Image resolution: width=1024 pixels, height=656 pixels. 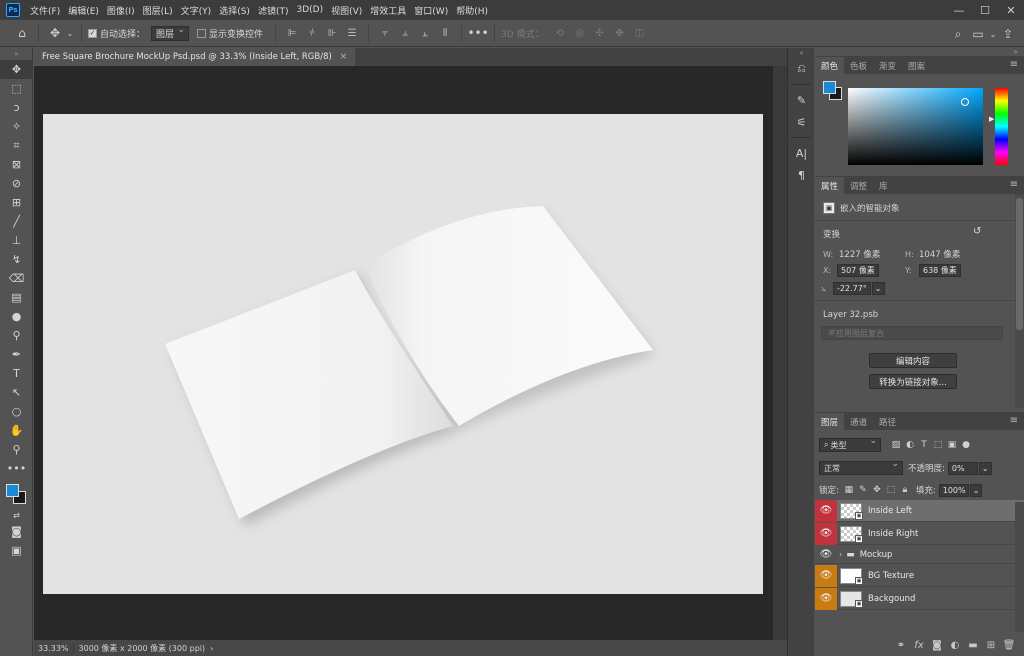 What do you see at coordinates (16, 202) in the screenshot?
I see `healing-brush-tool-icon: ⊞` at bounding box center [16, 202].